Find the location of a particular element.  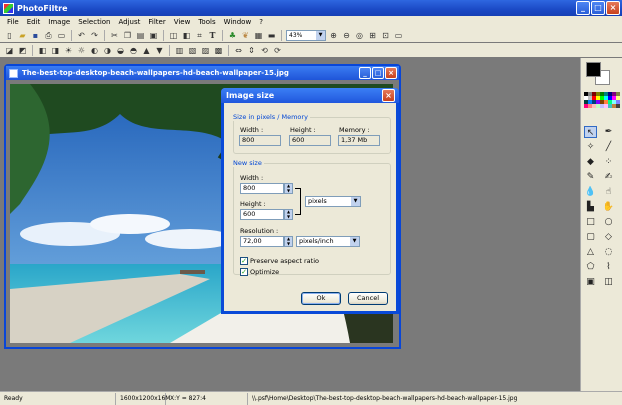

ellipse-selection-icon: ○ is located at coordinates (608, 222).